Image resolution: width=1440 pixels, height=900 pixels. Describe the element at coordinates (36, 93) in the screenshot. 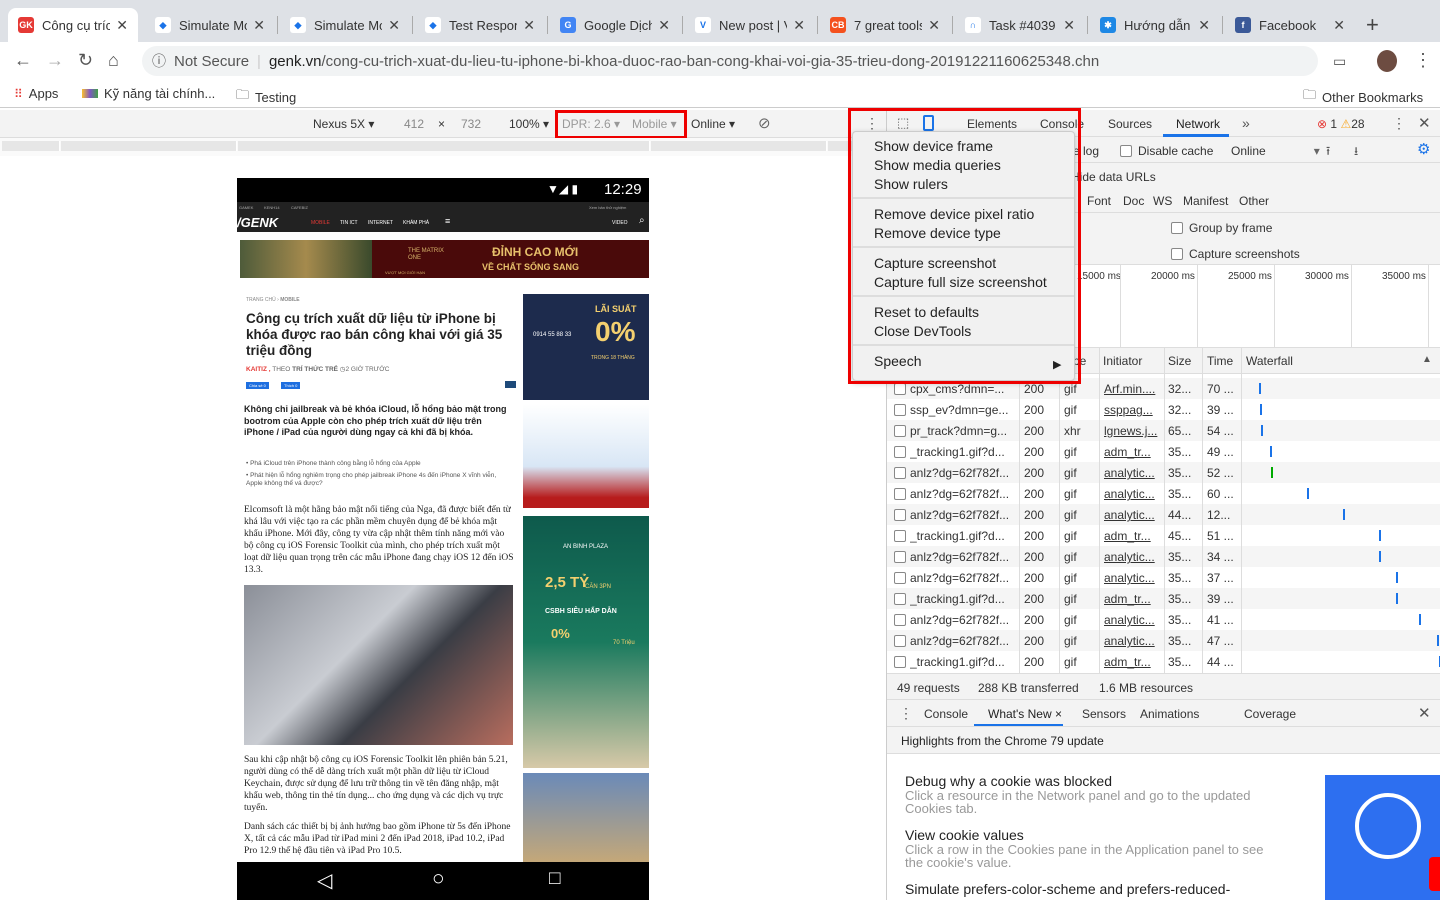

I see `bookmark-apps: ⠿ Apps` at that location.